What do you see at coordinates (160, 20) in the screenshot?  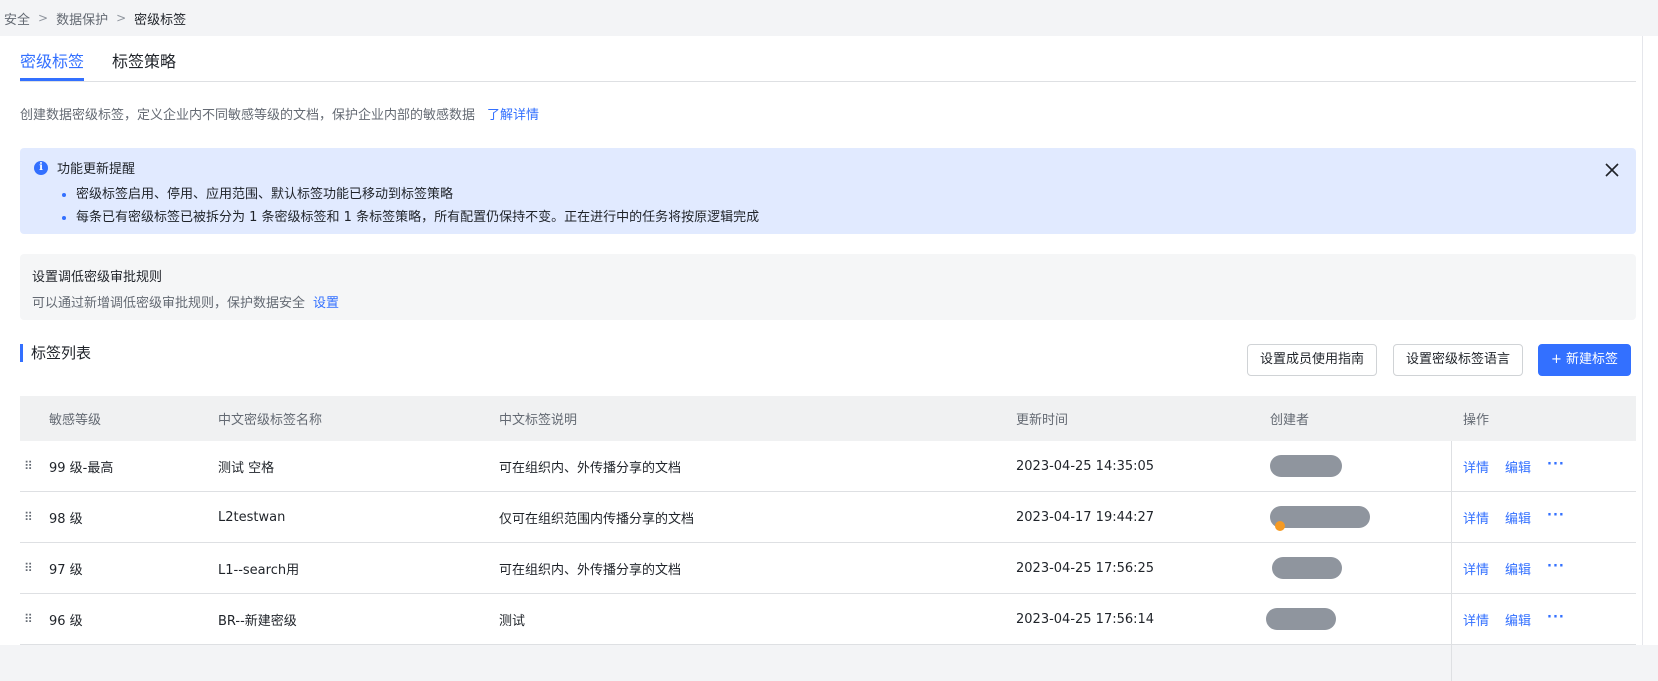 I see `breadcrumb-item-current: 密级标签` at bounding box center [160, 20].